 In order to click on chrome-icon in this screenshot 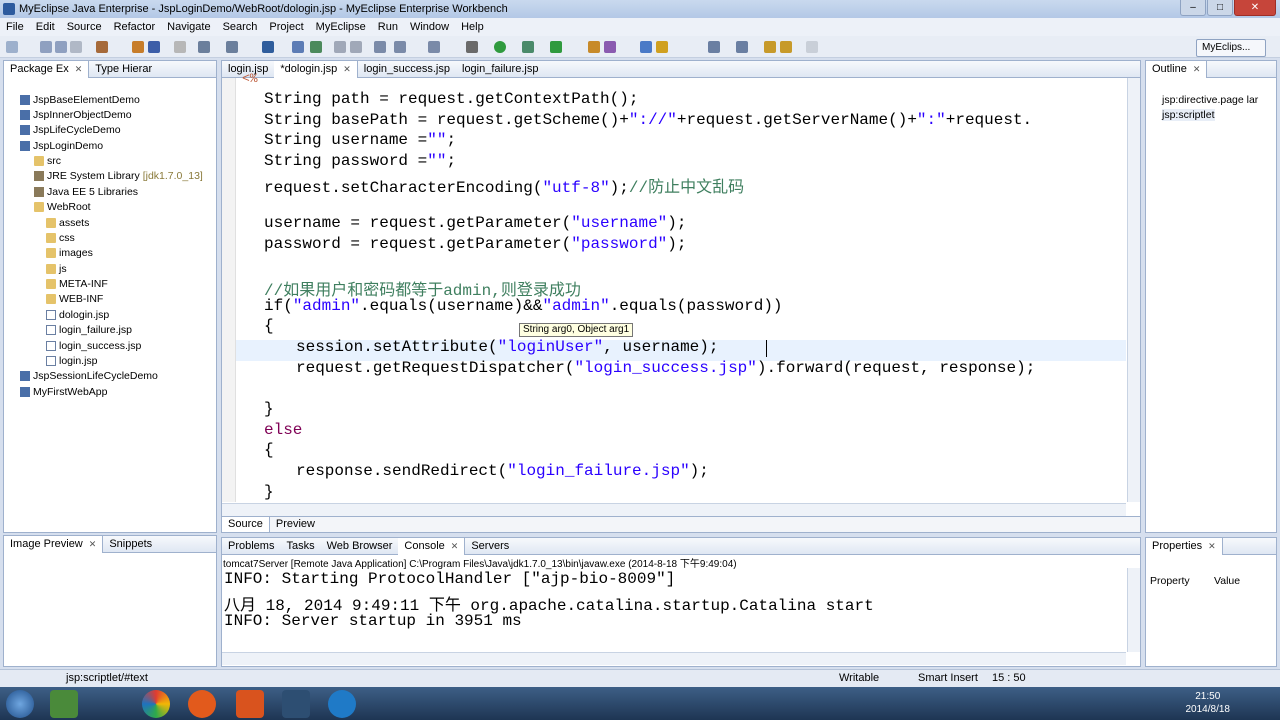, I will do `click(156, 704)`.